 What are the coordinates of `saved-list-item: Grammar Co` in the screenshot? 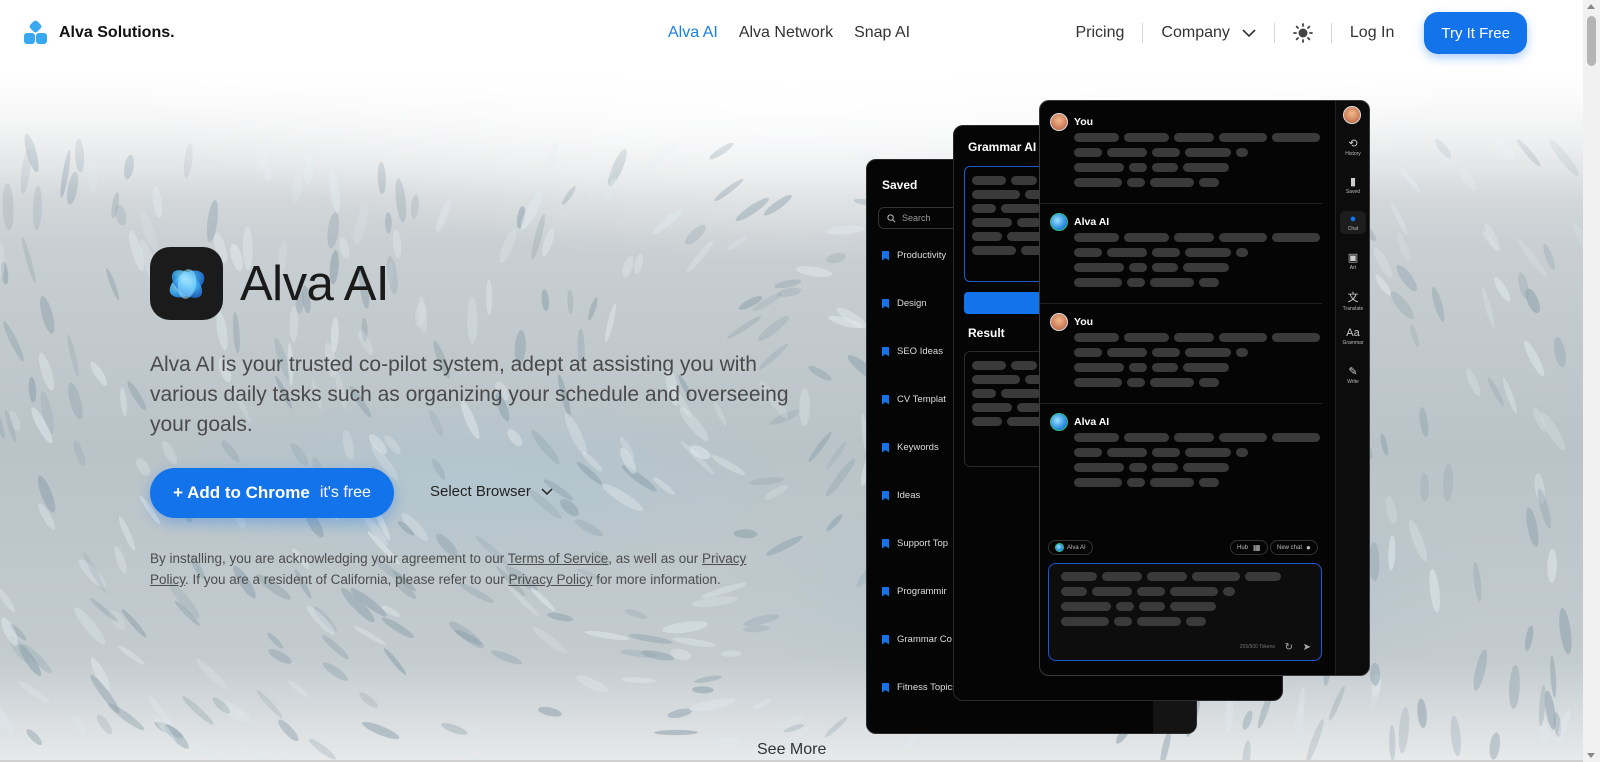 It's located at (917, 639).